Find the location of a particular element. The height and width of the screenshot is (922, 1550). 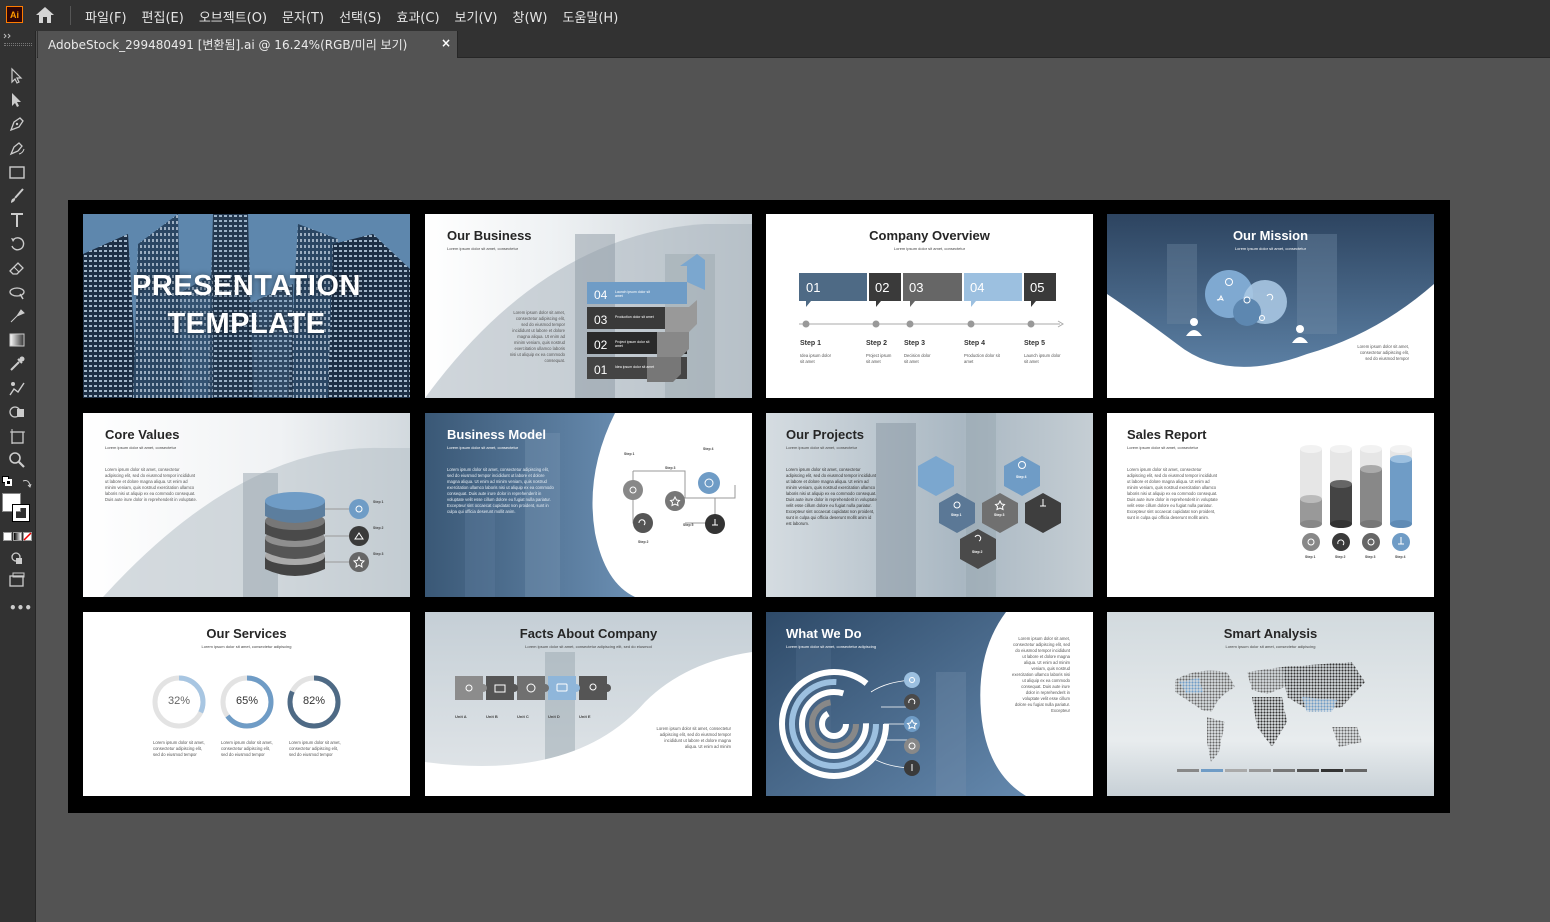

menu-select: 선택(S) is located at coordinates (360, 16).